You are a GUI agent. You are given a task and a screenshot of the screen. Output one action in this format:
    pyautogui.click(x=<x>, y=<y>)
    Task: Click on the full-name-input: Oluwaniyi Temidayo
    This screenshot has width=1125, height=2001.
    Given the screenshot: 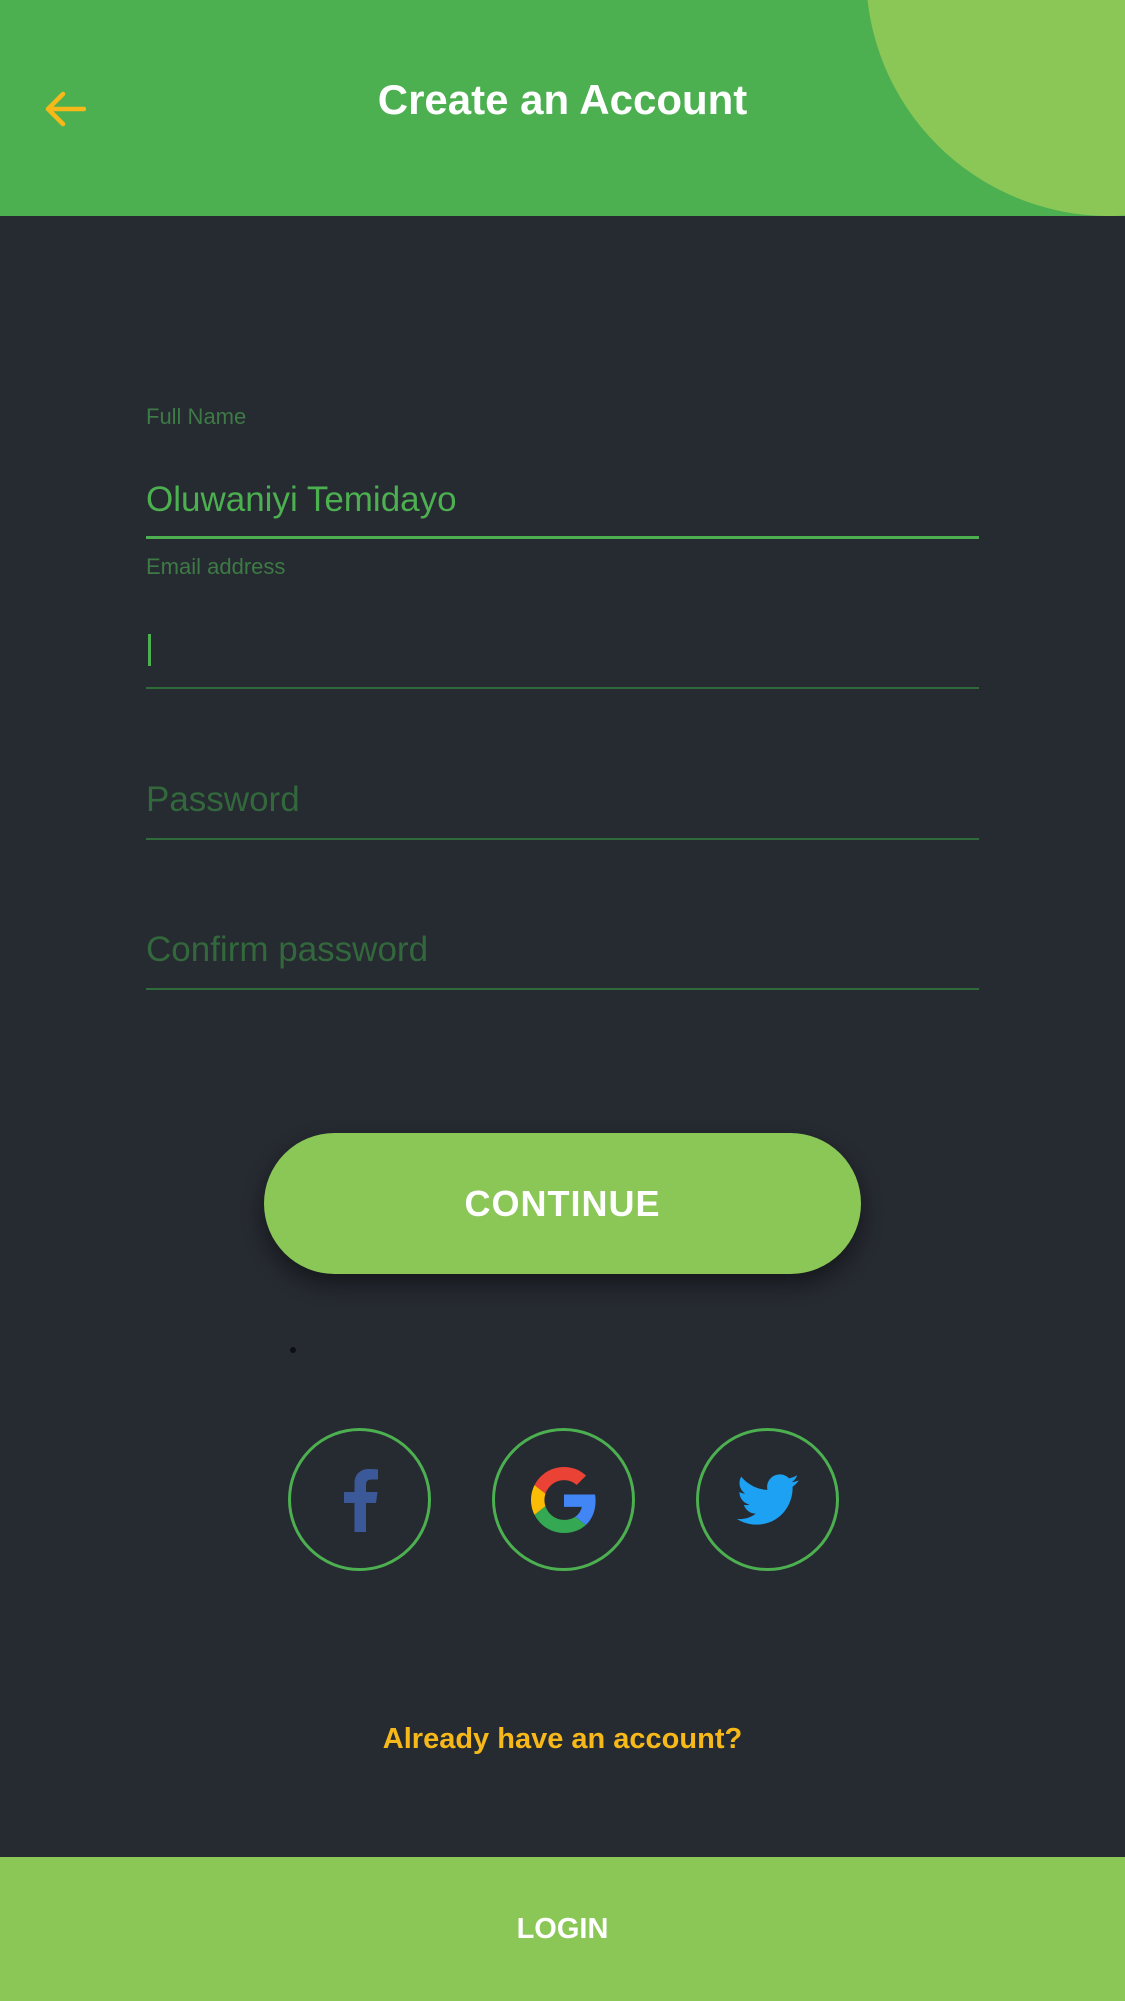 What is the action you would take?
    pyautogui.click(x=301, y=500)
    